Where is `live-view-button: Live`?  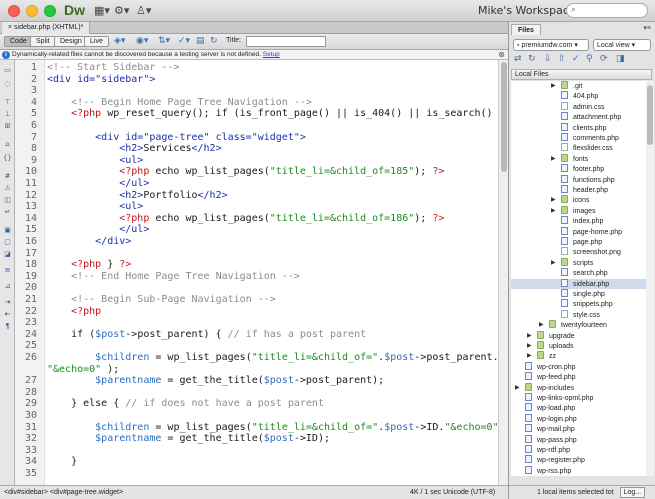
live-view-button: Live is located at coordinates (96, 41).